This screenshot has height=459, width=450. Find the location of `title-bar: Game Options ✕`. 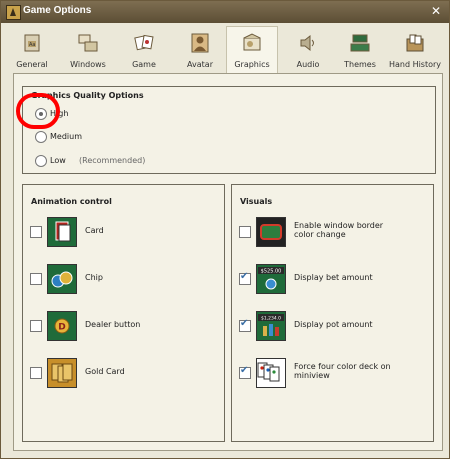

title-bar: Game Options ✕ is located at coordinates (225, 12).